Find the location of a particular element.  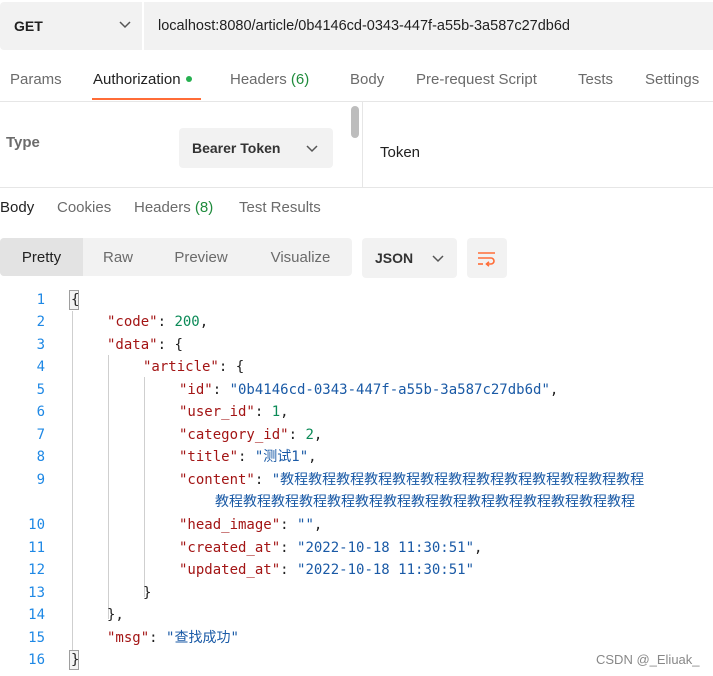

code-line: "category_id": 2, is located at coordinates (250, 435).